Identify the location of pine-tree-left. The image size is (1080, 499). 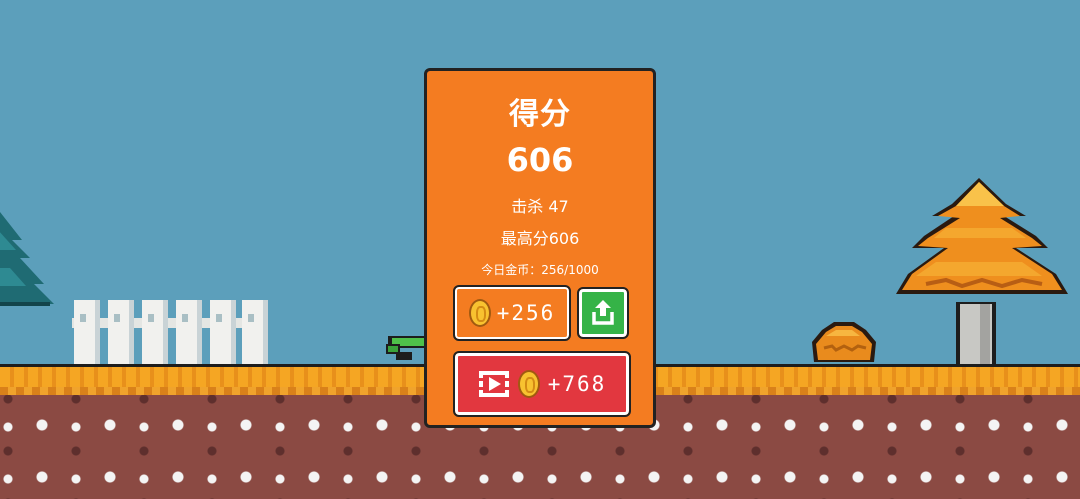
(27, 259).